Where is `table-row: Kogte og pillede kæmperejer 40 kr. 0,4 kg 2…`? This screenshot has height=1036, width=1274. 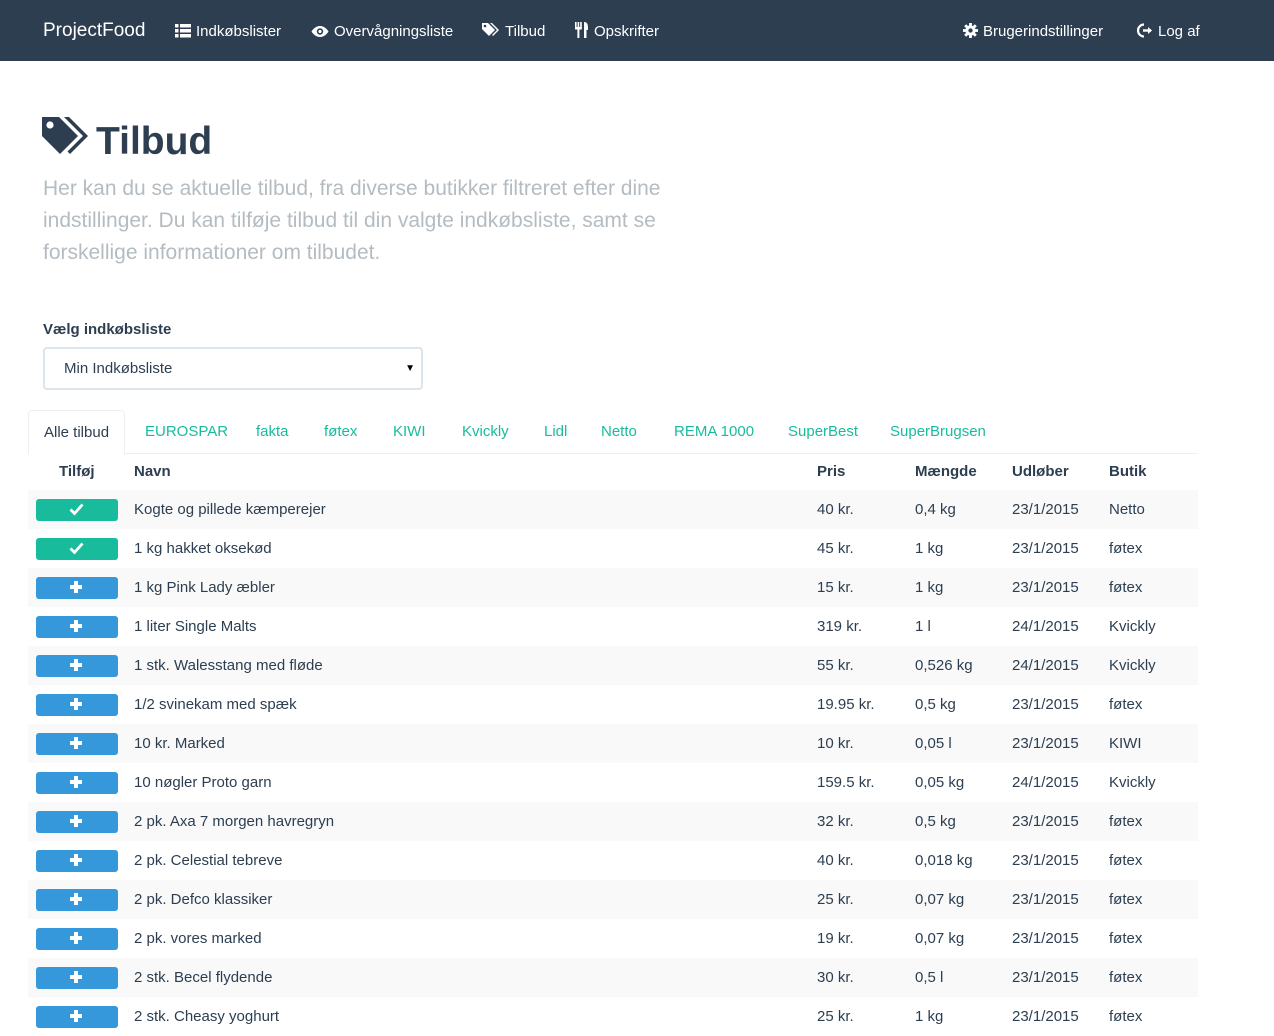
table-row: Kogte og pillede kæmperejer 40 kr. 0,4 kg 2… is located at coordinates (613, 509).